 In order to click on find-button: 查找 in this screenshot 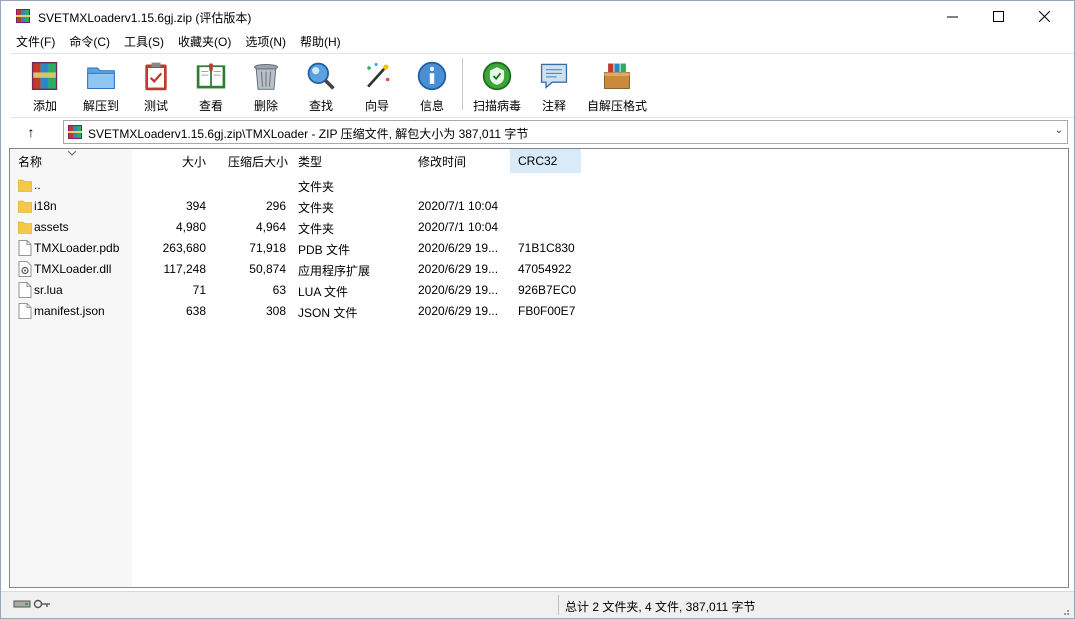, I will do `click(321, 86)`.